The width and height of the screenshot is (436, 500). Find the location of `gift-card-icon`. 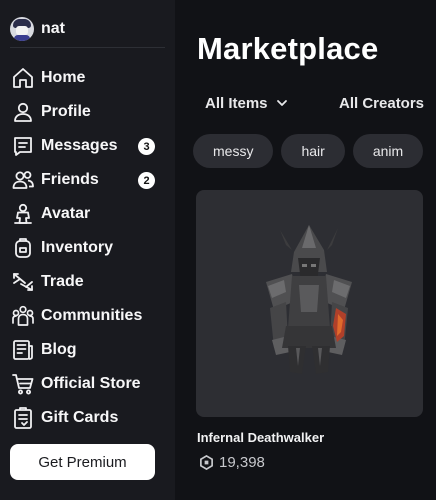

gift-card-icon is located at coordinates (23, 418).